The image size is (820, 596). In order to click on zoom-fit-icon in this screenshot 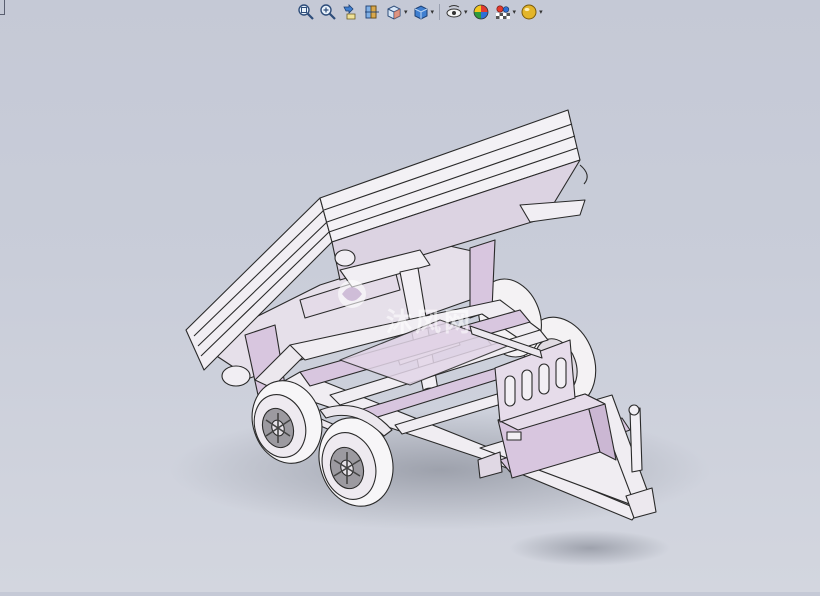, I will do `click(306, 12)`.